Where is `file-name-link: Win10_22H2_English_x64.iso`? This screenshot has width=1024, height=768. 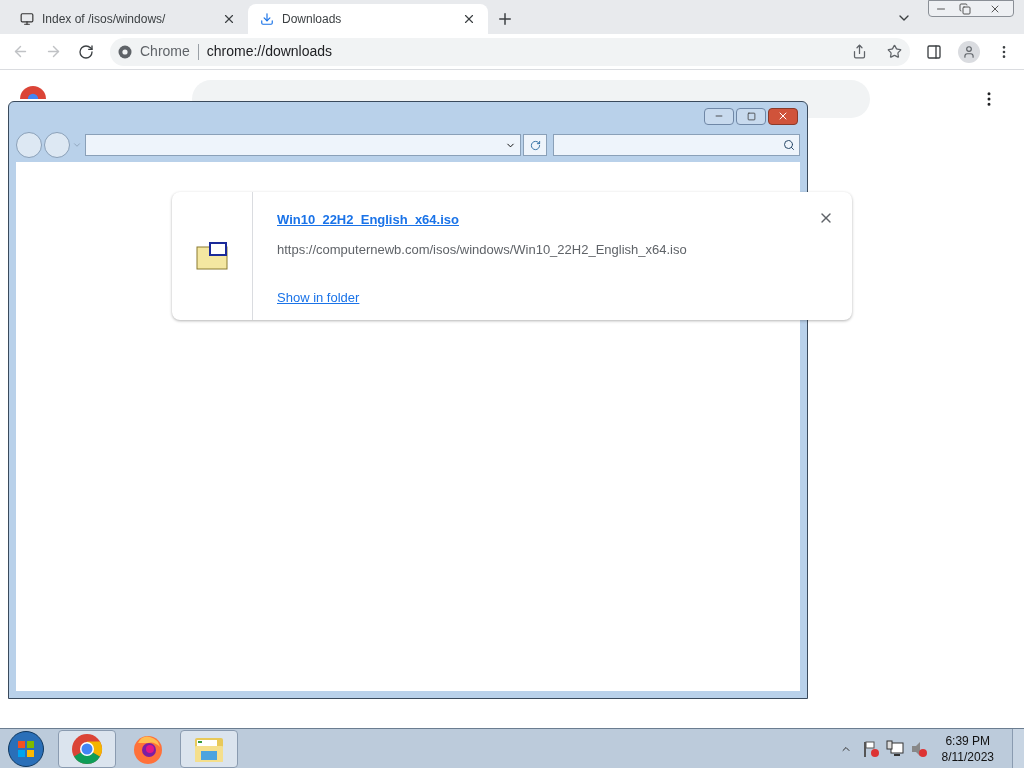 file-name-link: Win10_22H2_English_x64.iso is located at coordinates (368, 220).